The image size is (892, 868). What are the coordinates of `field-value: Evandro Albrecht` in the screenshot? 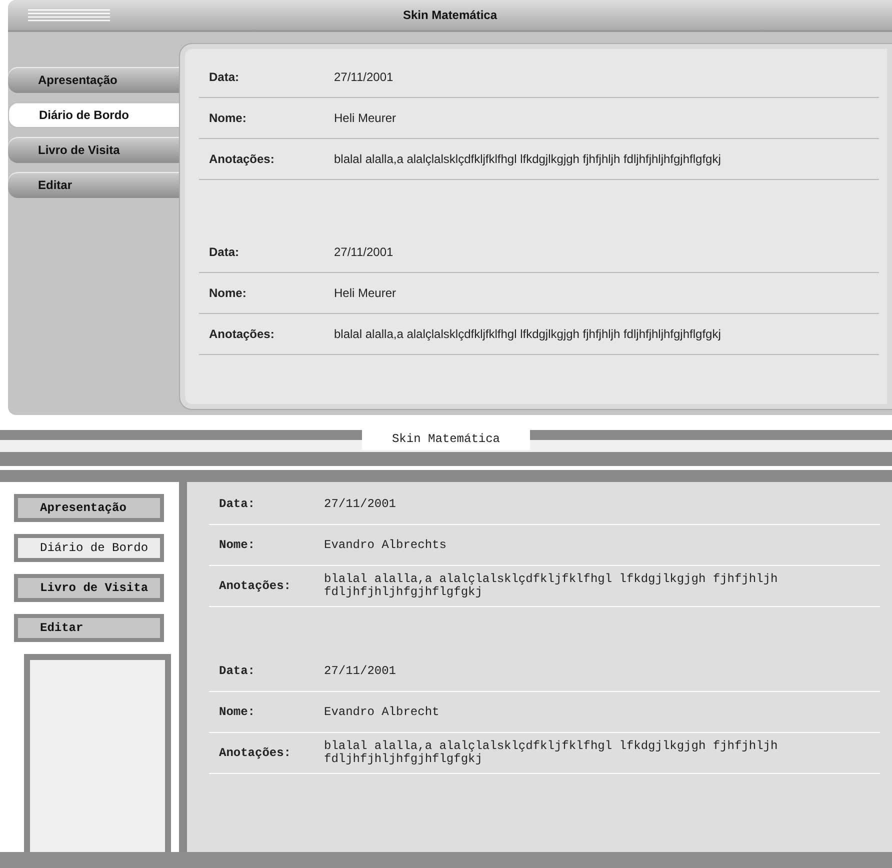 It's located at (382, 712).